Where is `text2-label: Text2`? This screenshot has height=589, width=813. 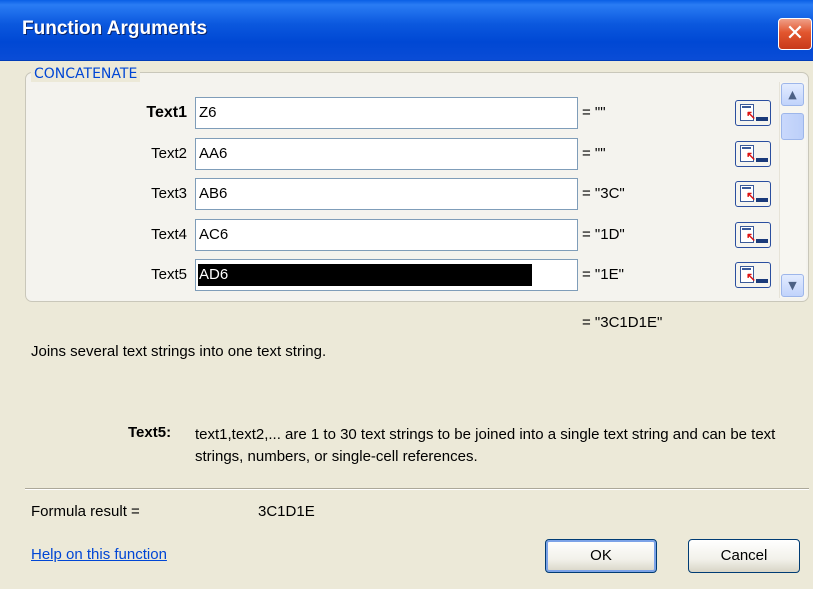 text2-label: Text2 is located at coordinates (169, 153).